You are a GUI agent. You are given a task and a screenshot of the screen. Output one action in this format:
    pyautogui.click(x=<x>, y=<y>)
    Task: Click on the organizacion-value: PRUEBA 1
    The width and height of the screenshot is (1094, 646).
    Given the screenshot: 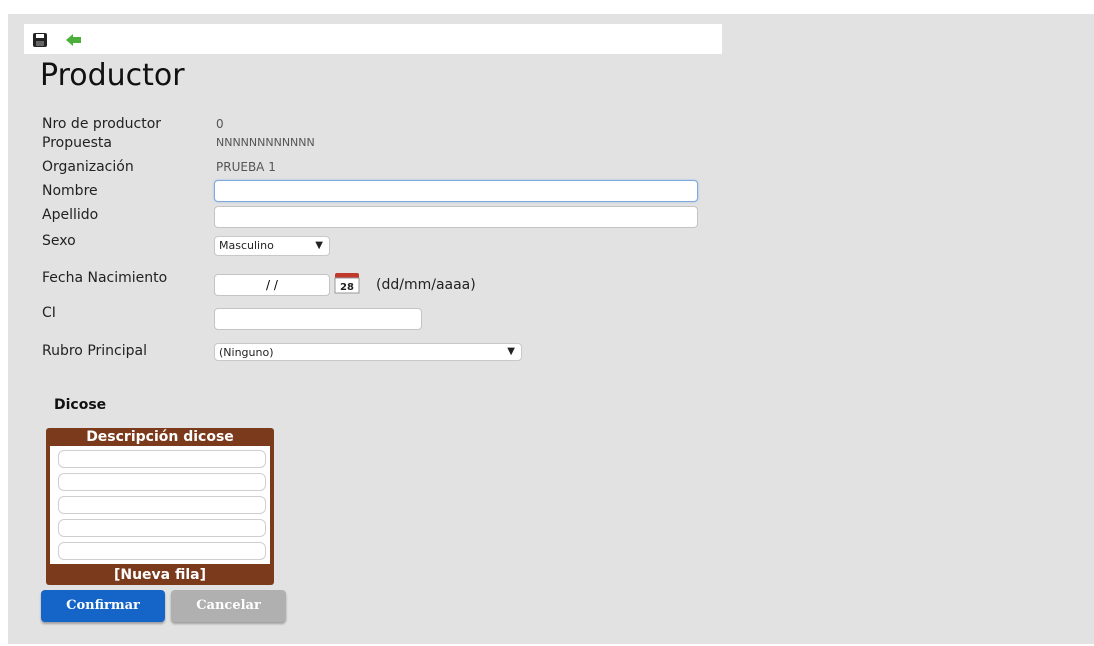 What is the action you would take?
    pyautogui.click(x=246, y=167)
    